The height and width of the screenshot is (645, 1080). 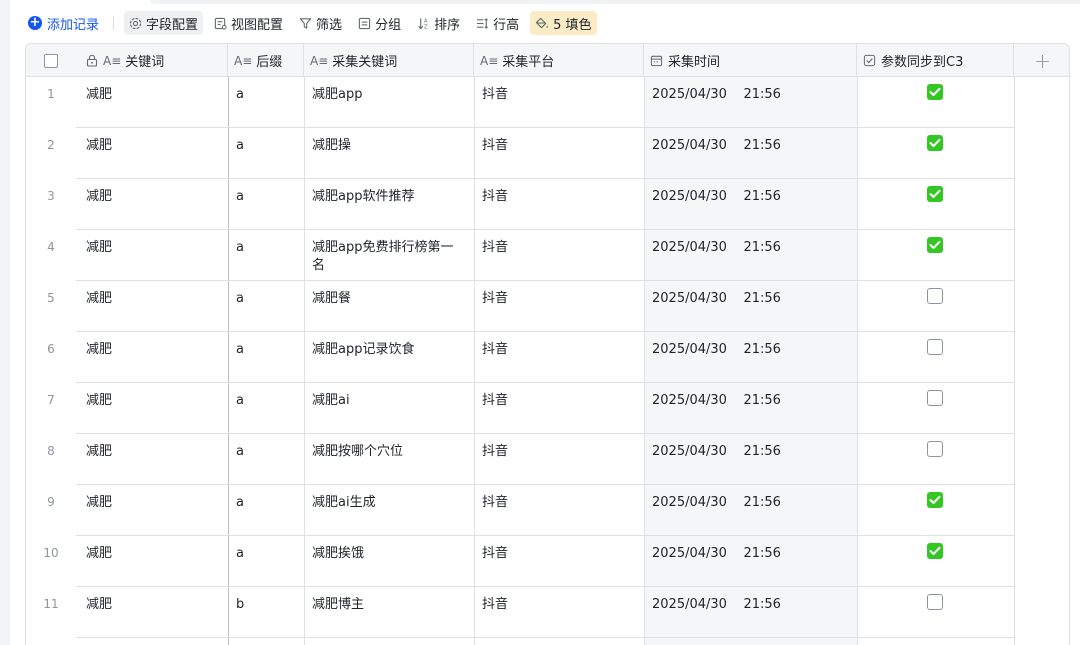 I want to click on cell-collect-keyword: 减肥app记录饮食, so click(x=389, y=357).